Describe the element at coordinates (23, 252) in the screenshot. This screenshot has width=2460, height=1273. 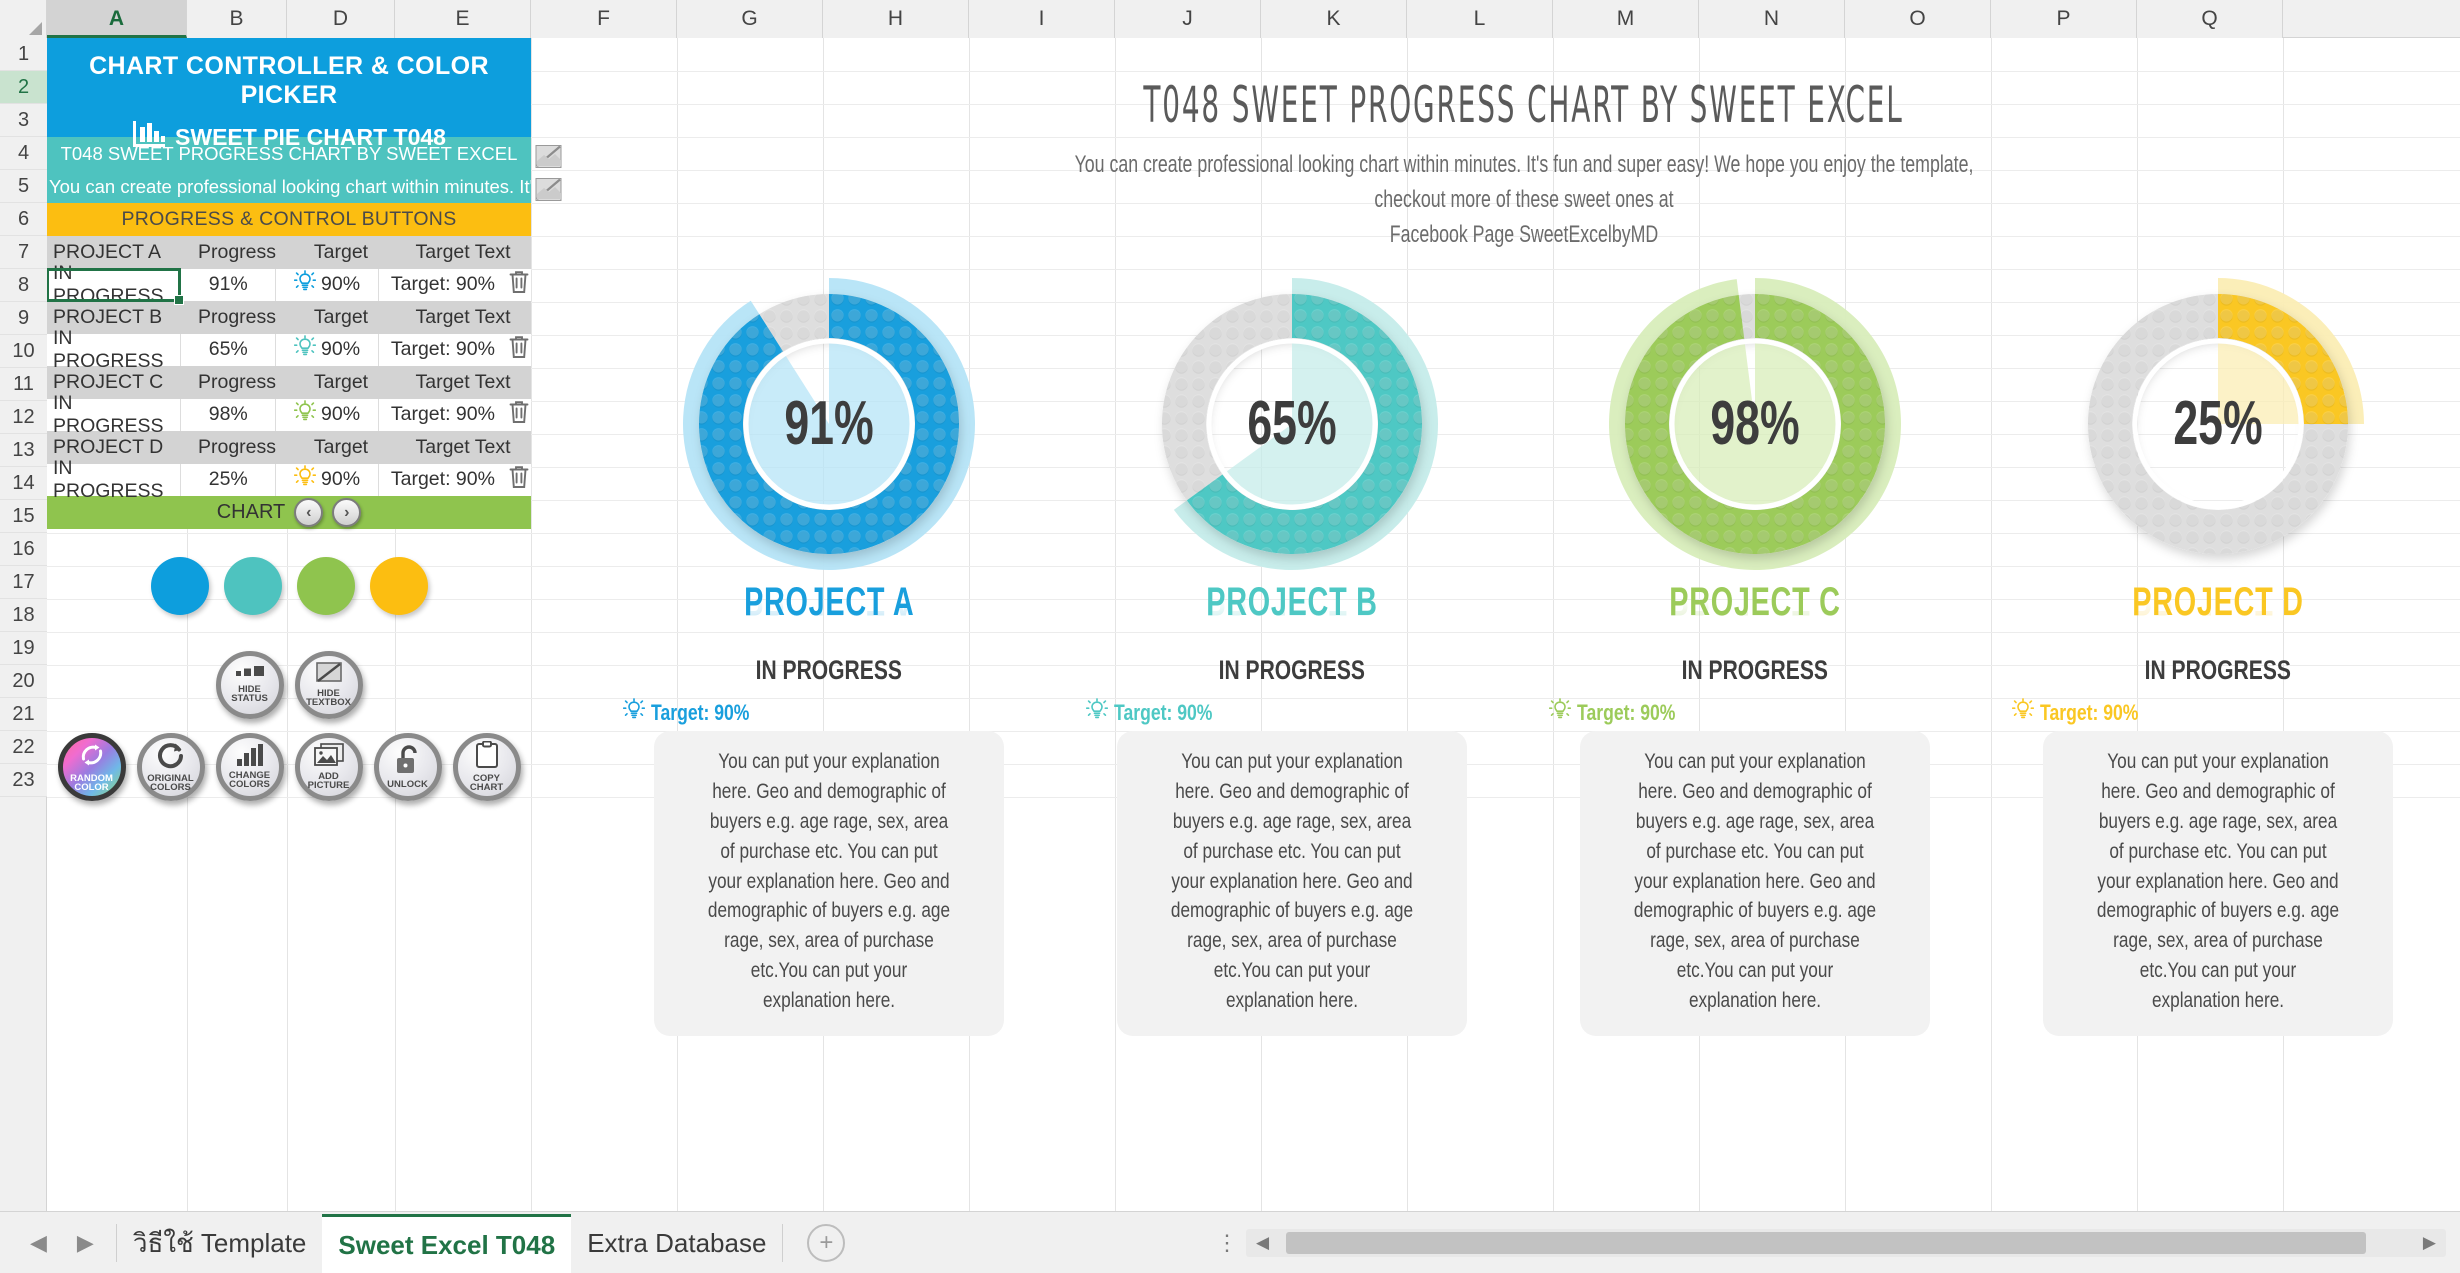
I see `row-header-7: 7` at that location.